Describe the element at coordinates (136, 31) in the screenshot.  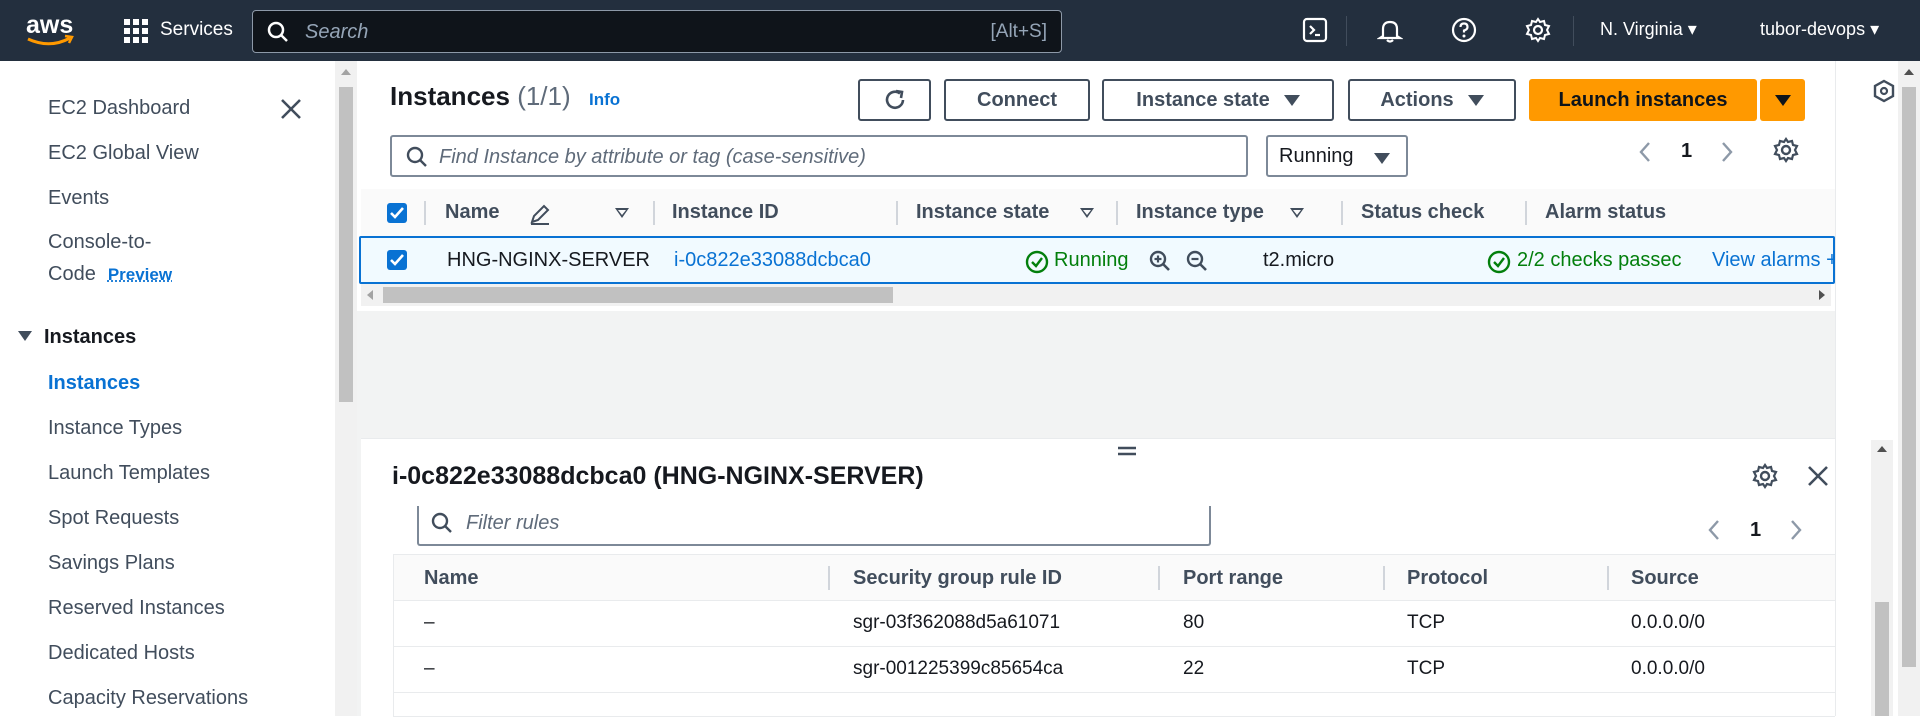
I see `services-grid-icon` at that location.